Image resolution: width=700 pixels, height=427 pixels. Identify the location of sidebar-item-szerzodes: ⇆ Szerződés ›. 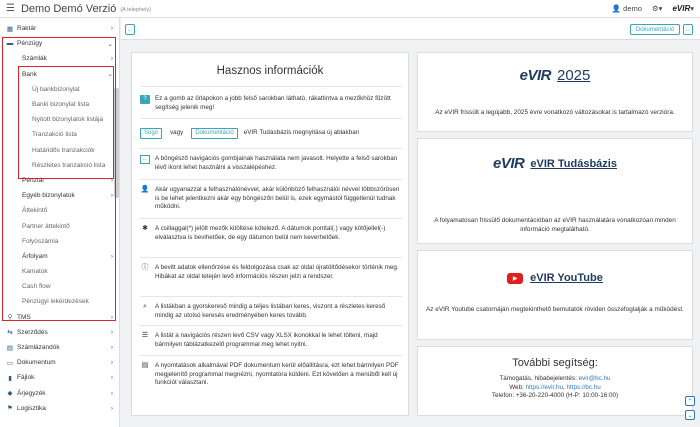
(59, 332).